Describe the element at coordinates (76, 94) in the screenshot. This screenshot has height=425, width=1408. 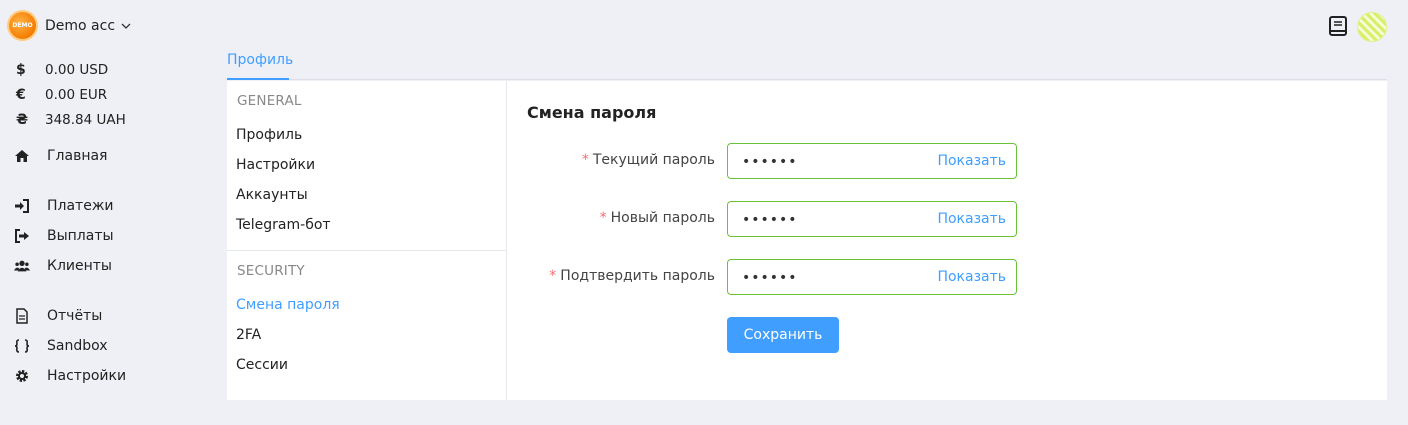
I see `balance-amount: 0.00 EUR` at that location.